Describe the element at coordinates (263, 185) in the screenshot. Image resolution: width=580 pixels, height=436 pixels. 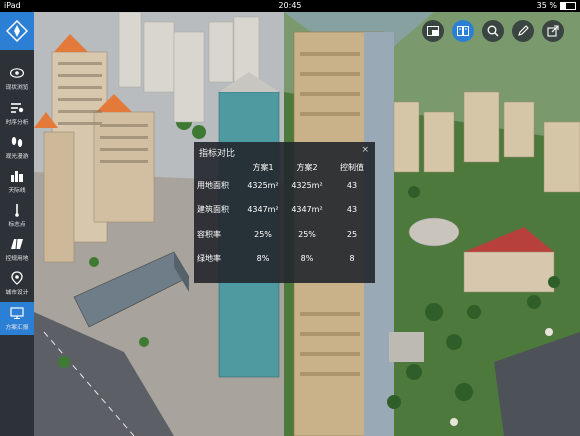
I see `scheme1-value: 4325m²` at that location.